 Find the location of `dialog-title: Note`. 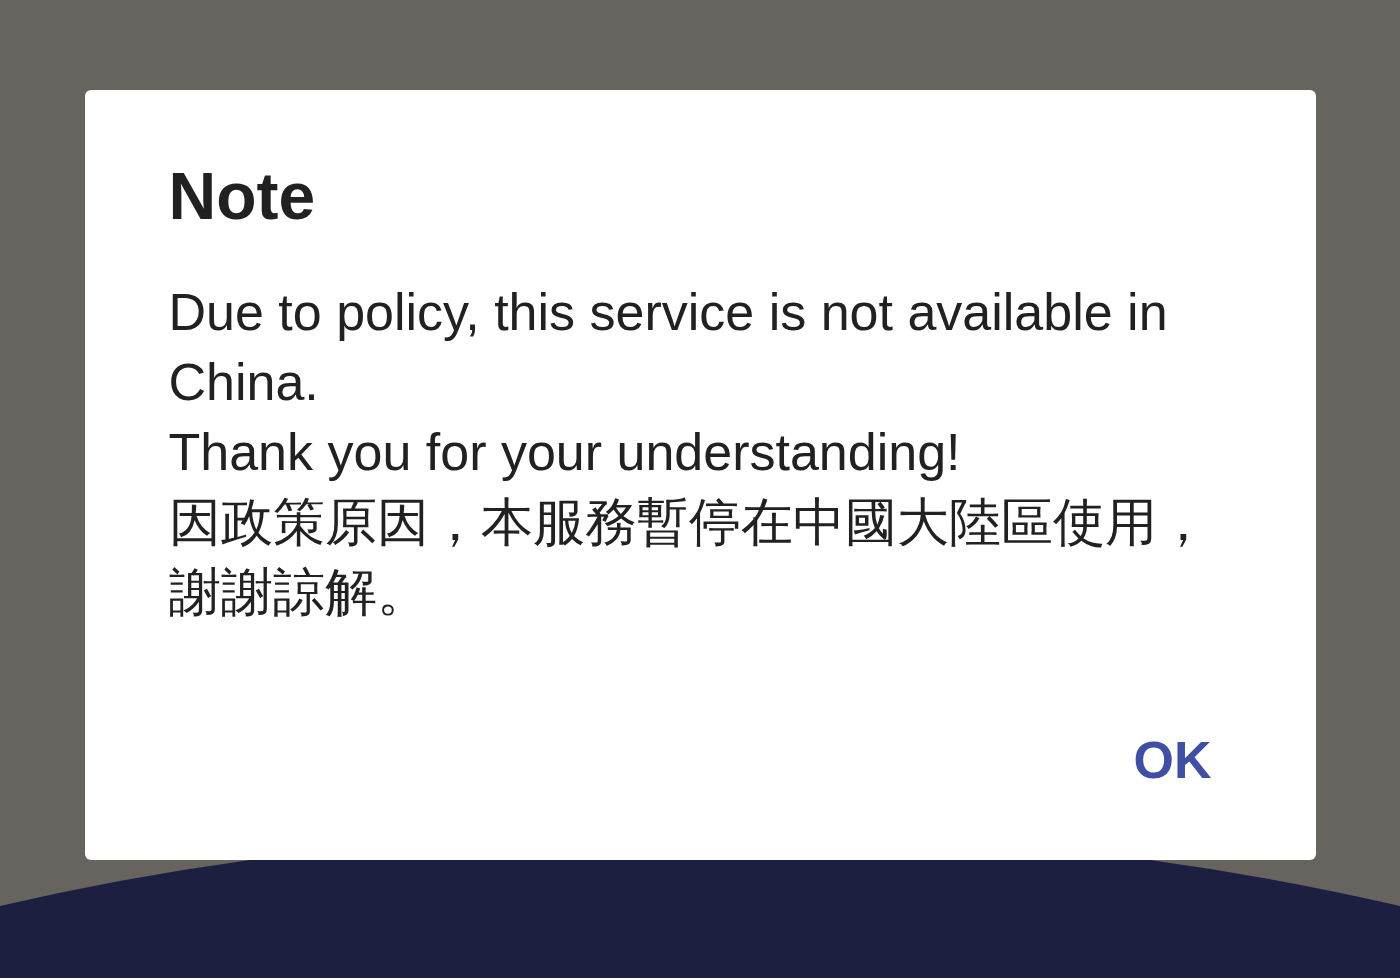

dialog-title: Note is located at coordinates (242, 196).